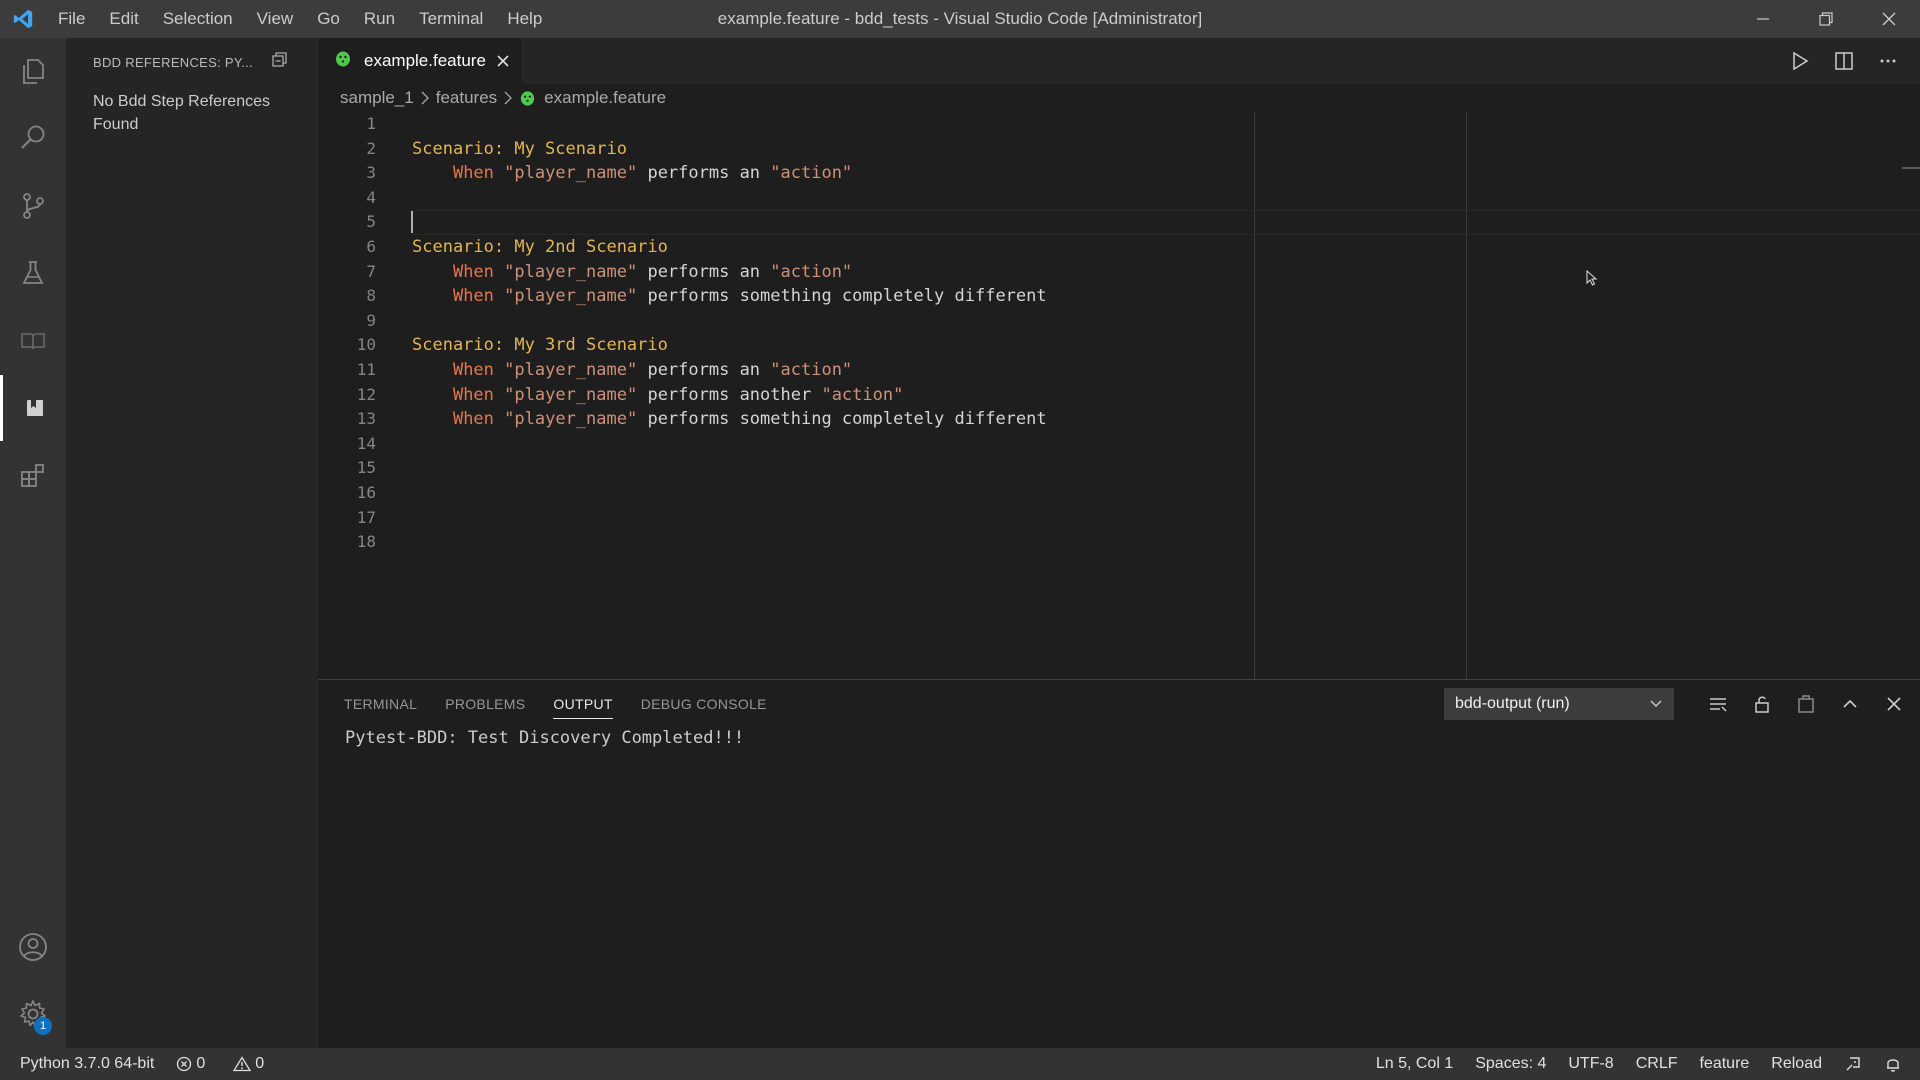  Describe the element at coordinates (519, 149) in the screenshot. I see `code-line: Scenario: My Scenario` at that location.